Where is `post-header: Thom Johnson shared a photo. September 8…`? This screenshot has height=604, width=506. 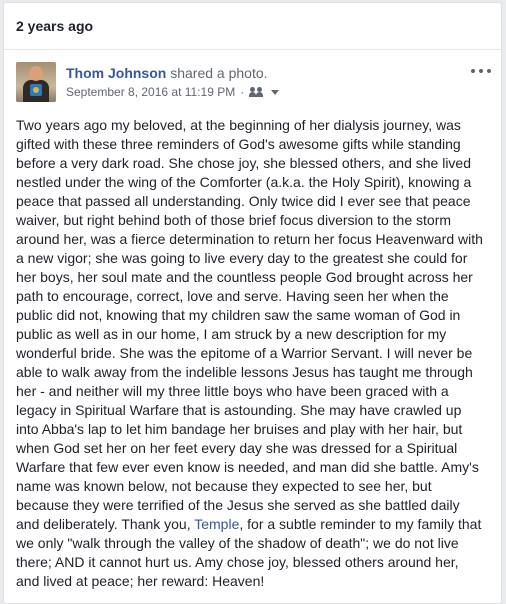
post-header: Thom Johnson shared a photo. September 8… is located at coordinates (252, 86).